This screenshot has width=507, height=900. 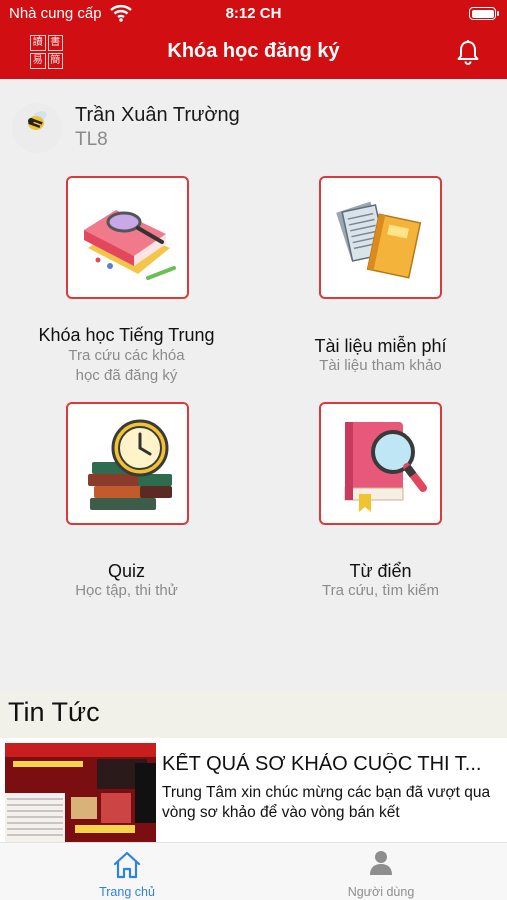 I want to click on dictionary-title: Từ điển, so click(x=380, y=571).